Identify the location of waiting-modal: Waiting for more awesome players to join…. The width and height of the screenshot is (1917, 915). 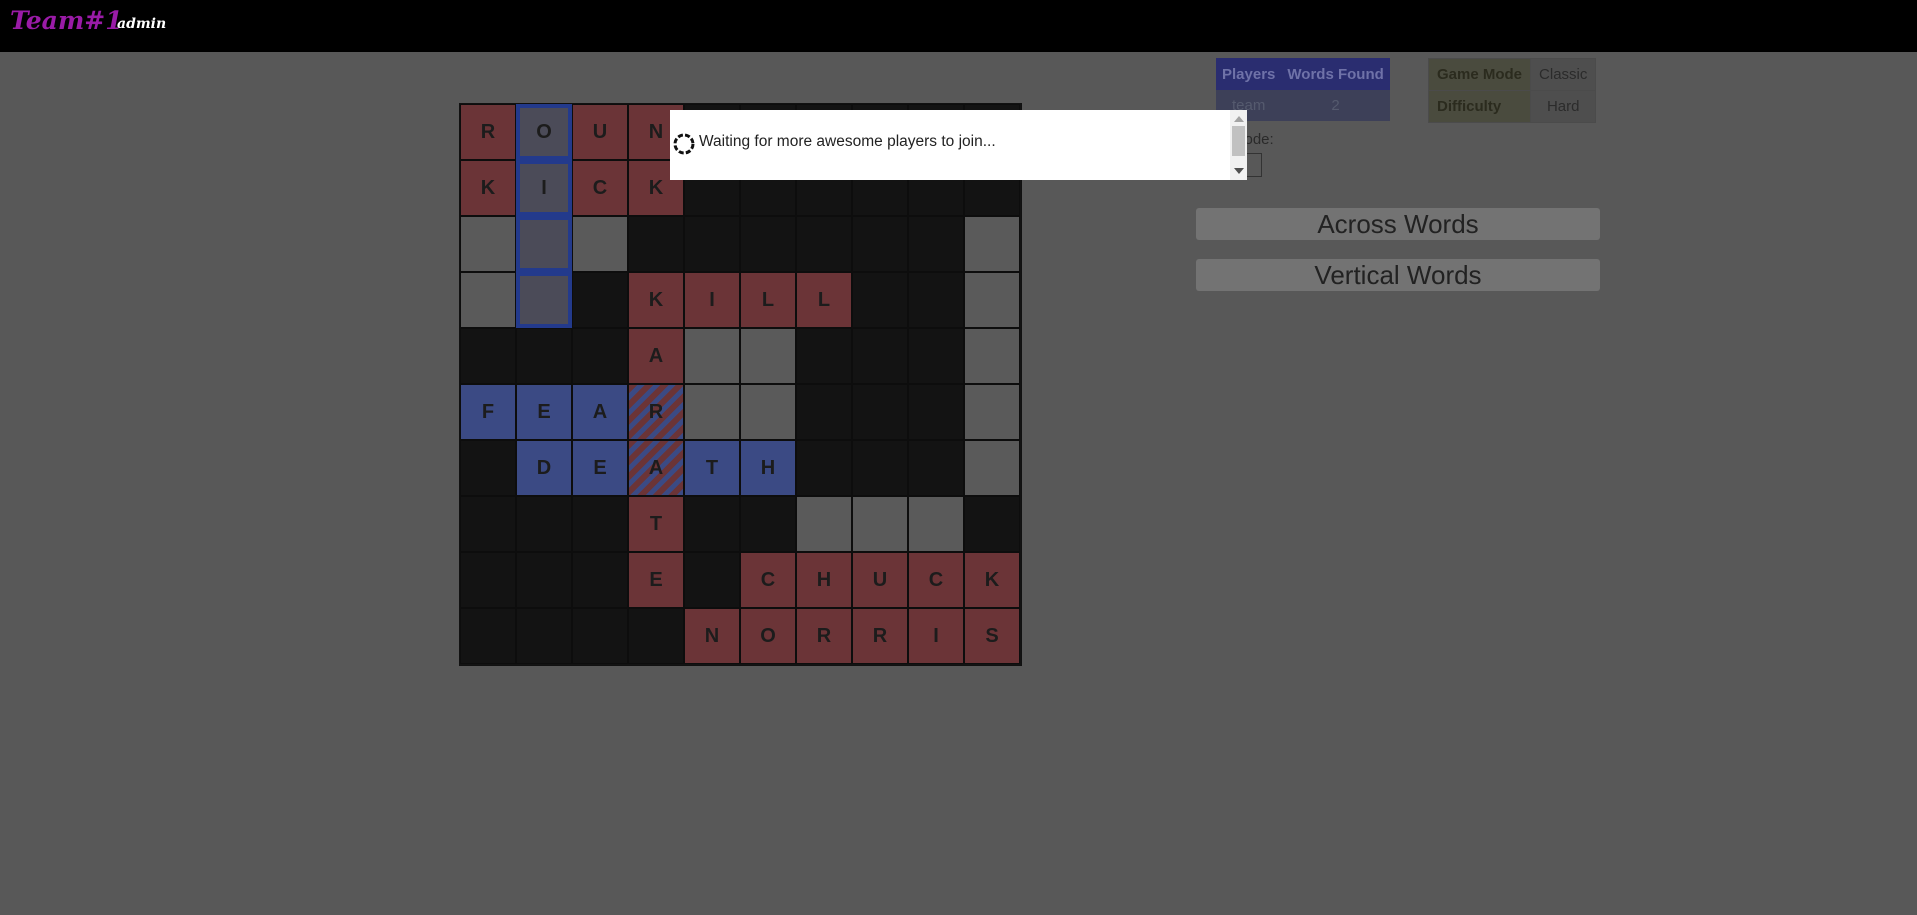
(958, 145).